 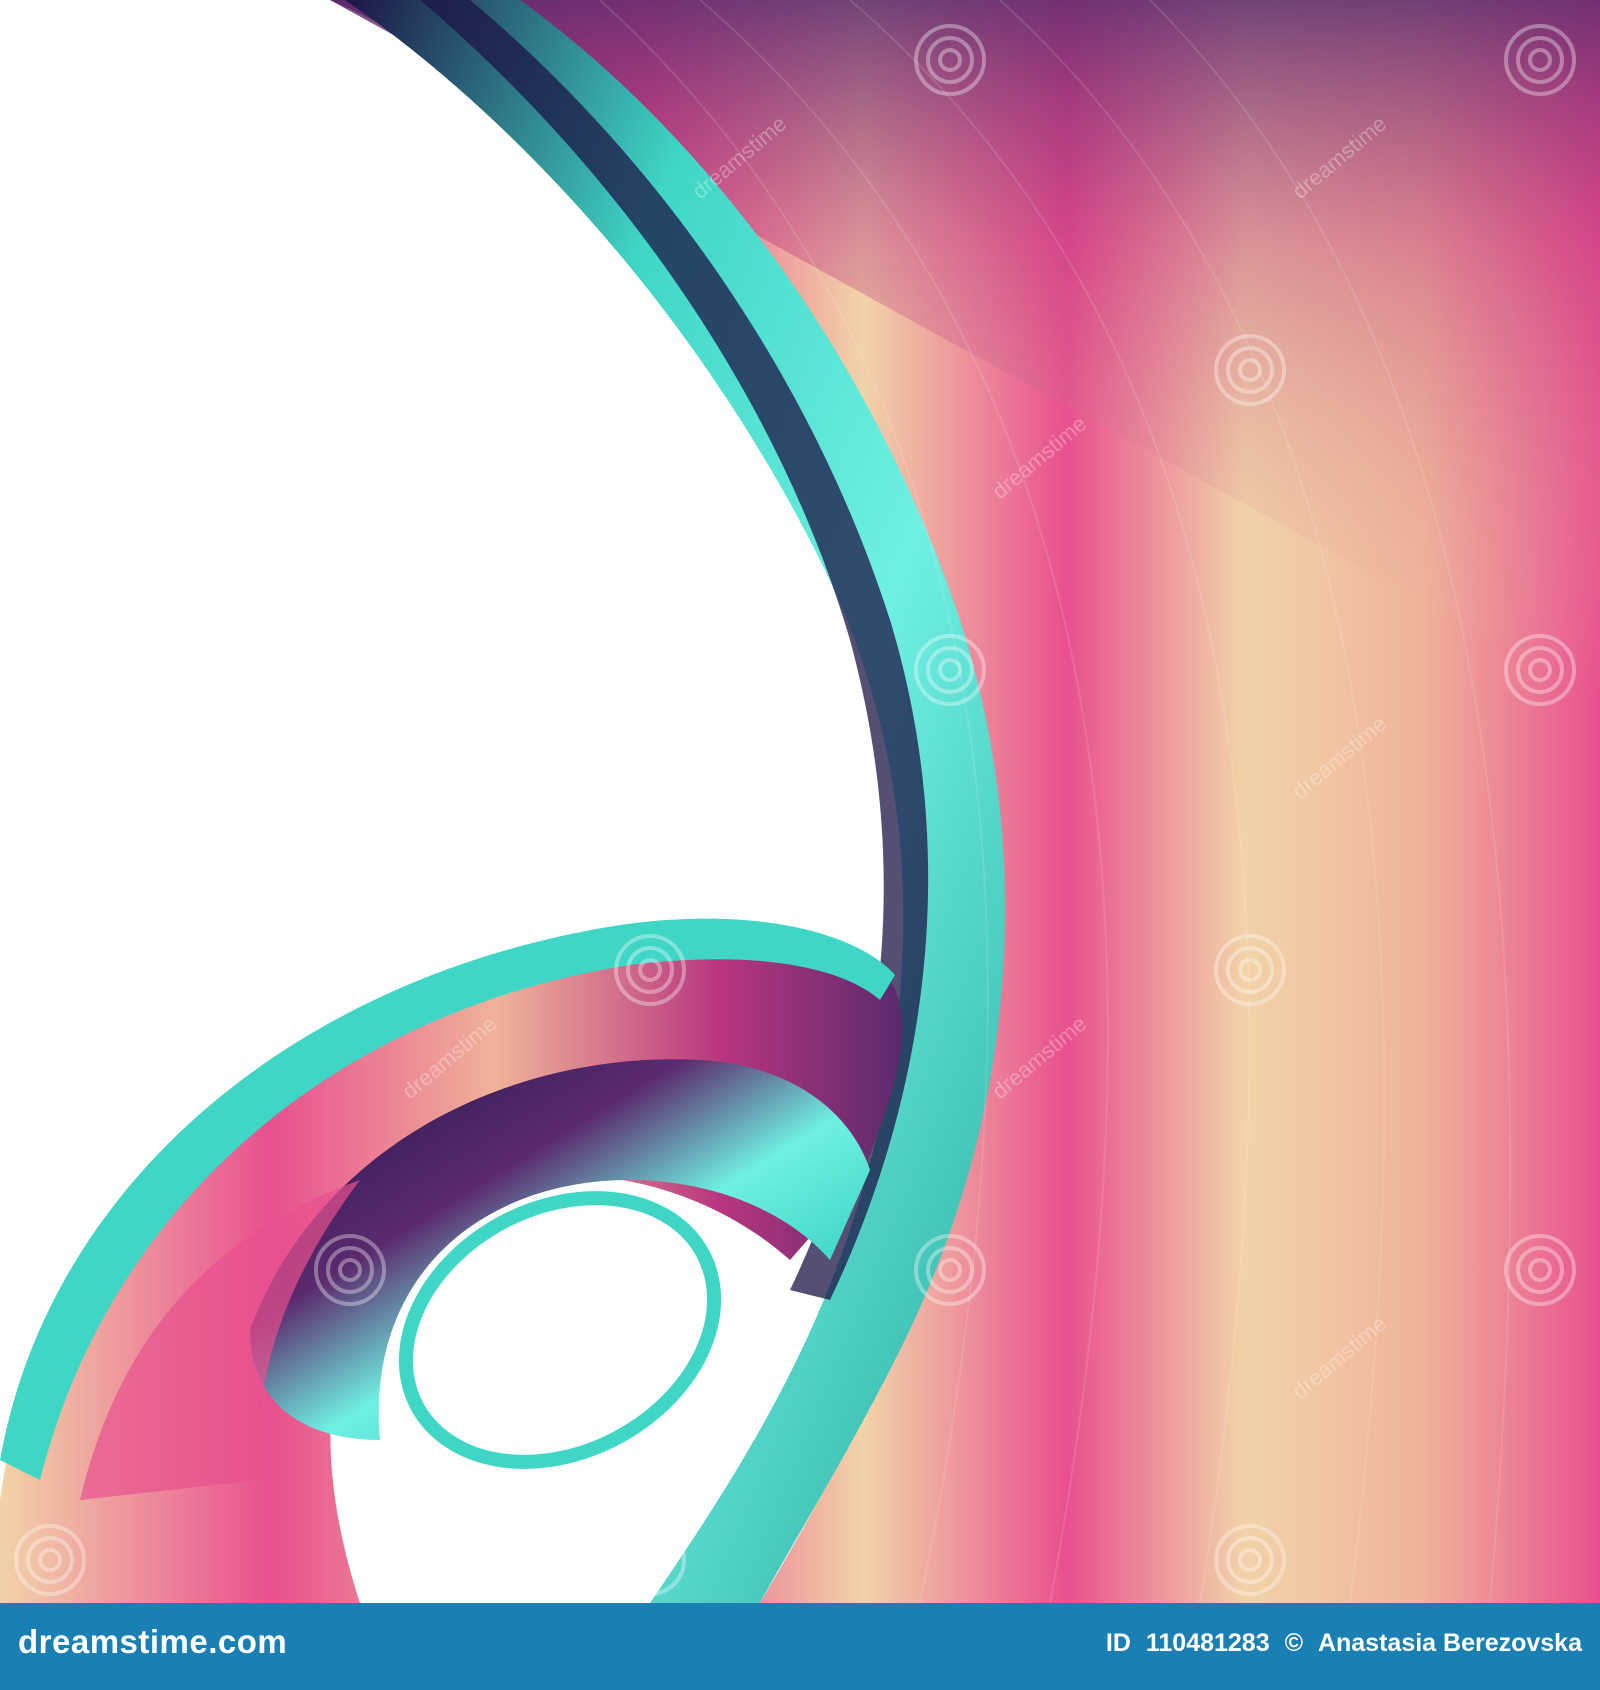 I want to click on image-credit: ID 110481283 © Anastasia Berezovska, so click(x=1344, y=1643).